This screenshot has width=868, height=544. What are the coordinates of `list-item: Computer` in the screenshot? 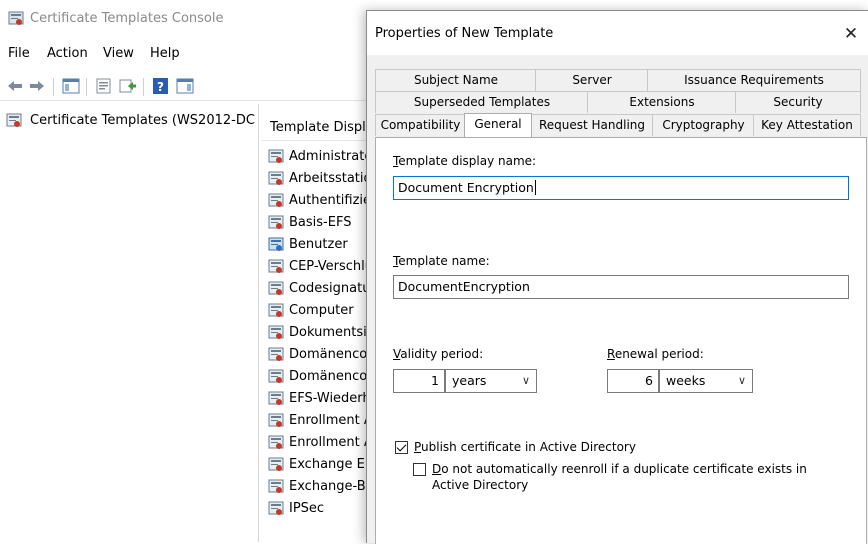 It's located at (320, 311).